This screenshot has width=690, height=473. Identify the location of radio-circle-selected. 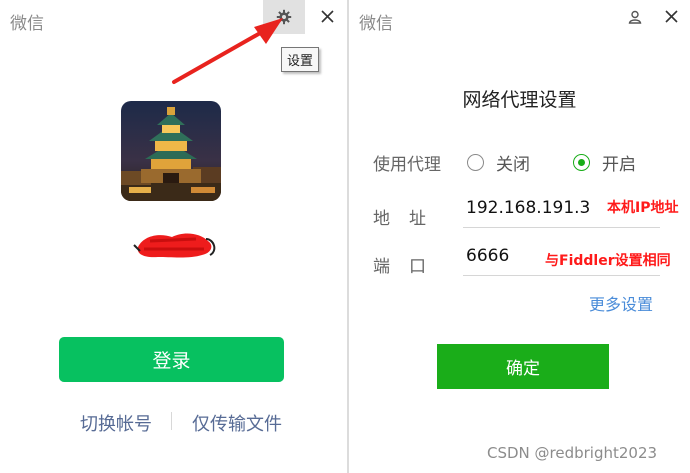
(581, 162).